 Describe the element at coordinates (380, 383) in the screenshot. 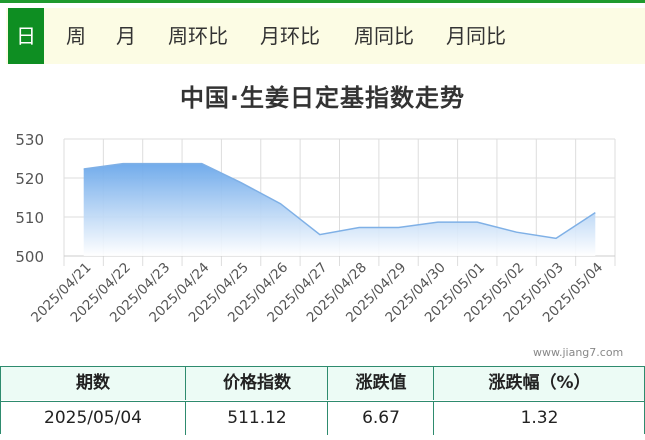

I see `header-change-value: 涨跌值` at that location.